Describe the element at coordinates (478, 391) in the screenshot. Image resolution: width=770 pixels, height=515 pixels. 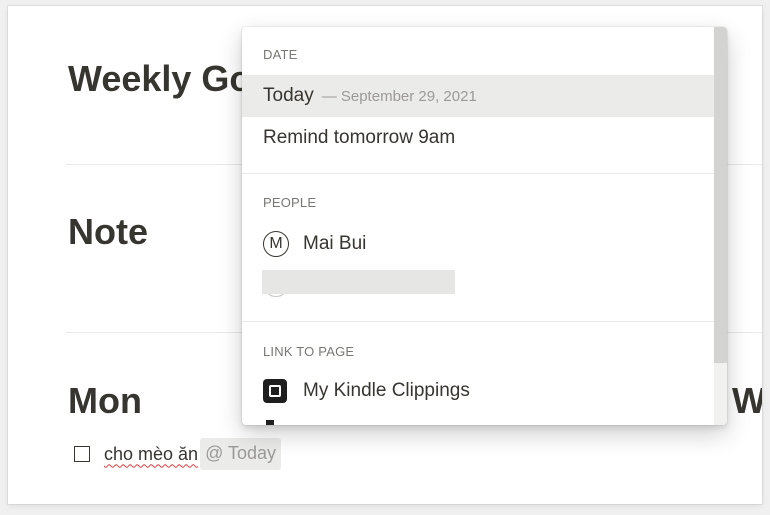
I see `menu-item-my-kindle-clippings: My Kindle Clippings` at that location.